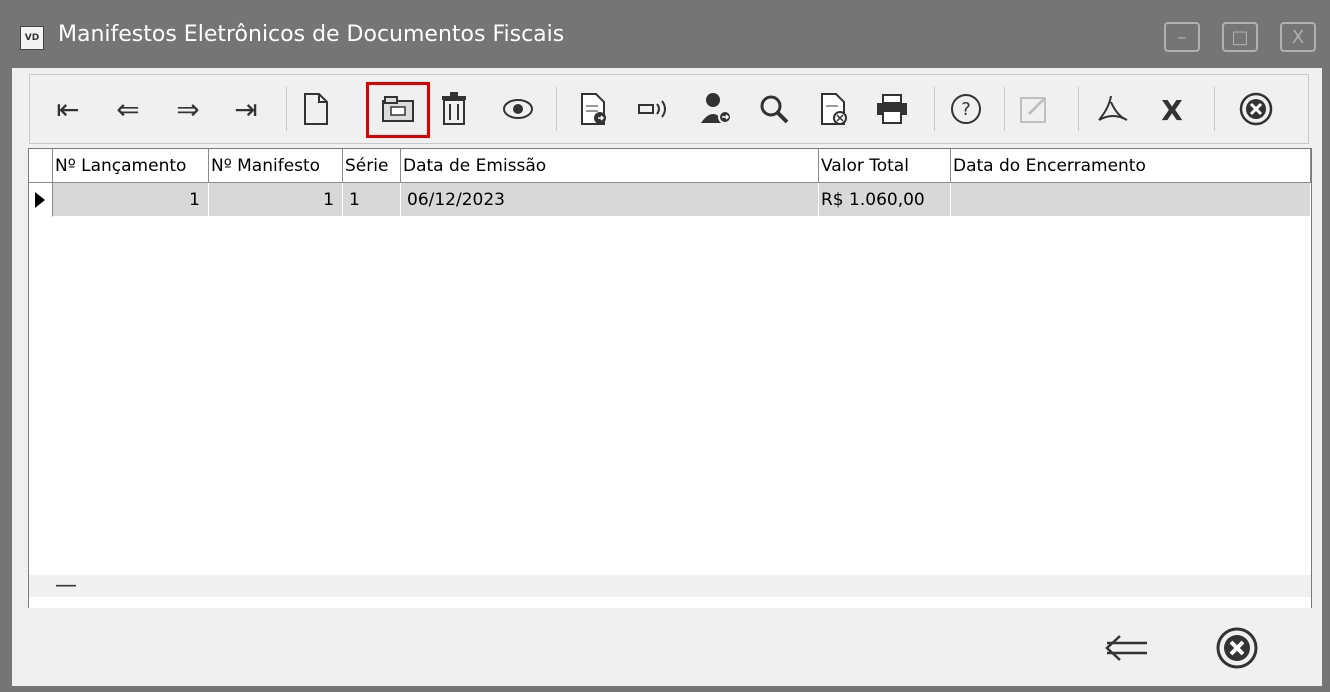  Describe the element at coordinates (276, 166) in the screenshot. I see `col-header-manifesto: Nº Manifesto` at that location.